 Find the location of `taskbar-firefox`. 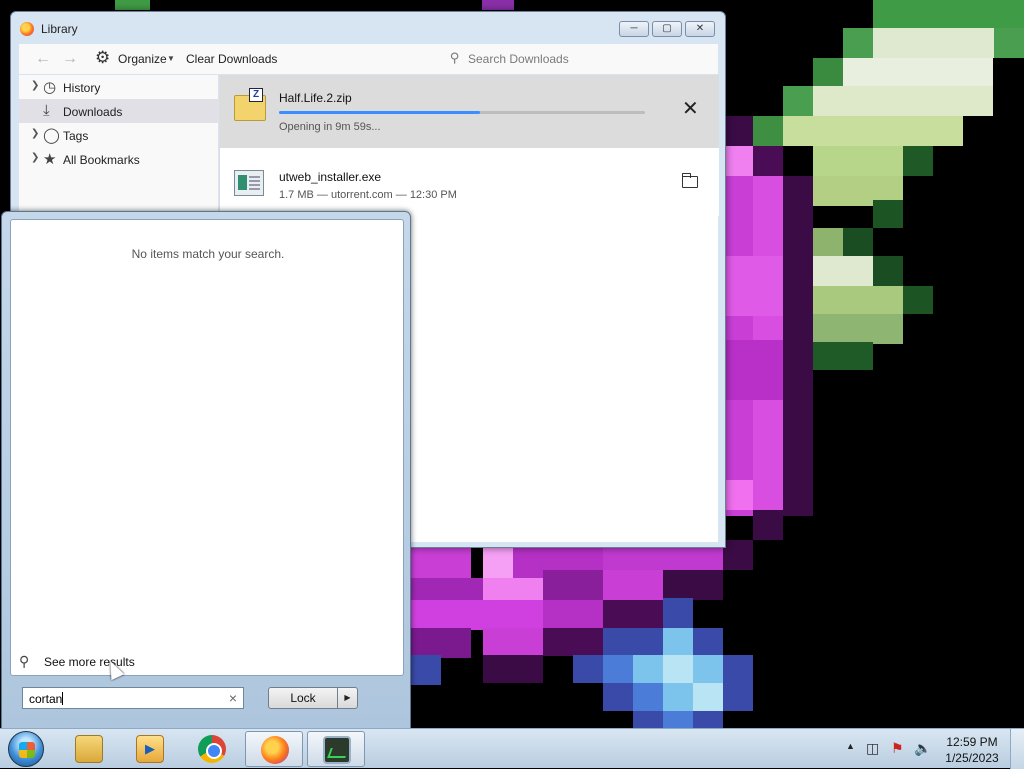

taskbar-firefox is located at coordinates (274, 749).